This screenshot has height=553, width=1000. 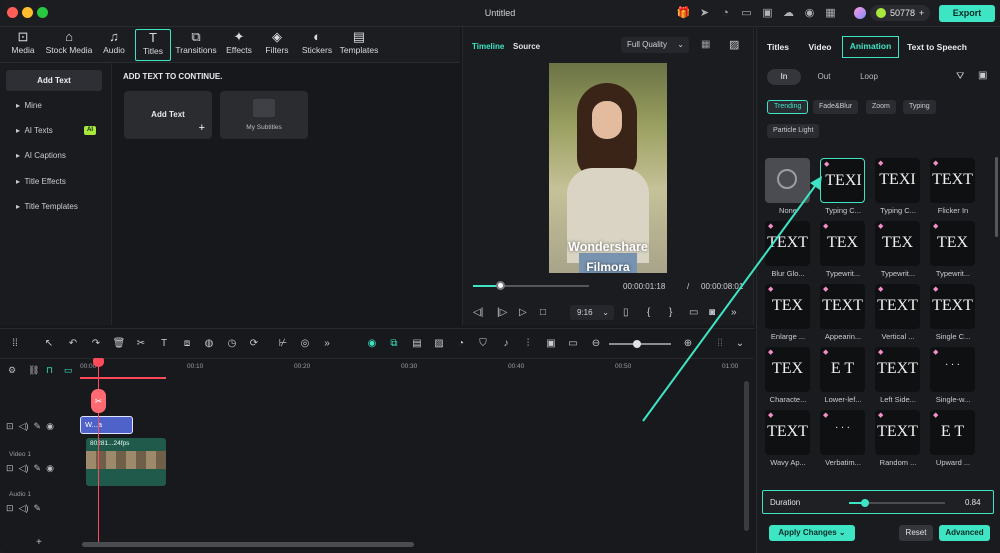 I want to click on mark-in-icon: {, so click(x=648, y=313).